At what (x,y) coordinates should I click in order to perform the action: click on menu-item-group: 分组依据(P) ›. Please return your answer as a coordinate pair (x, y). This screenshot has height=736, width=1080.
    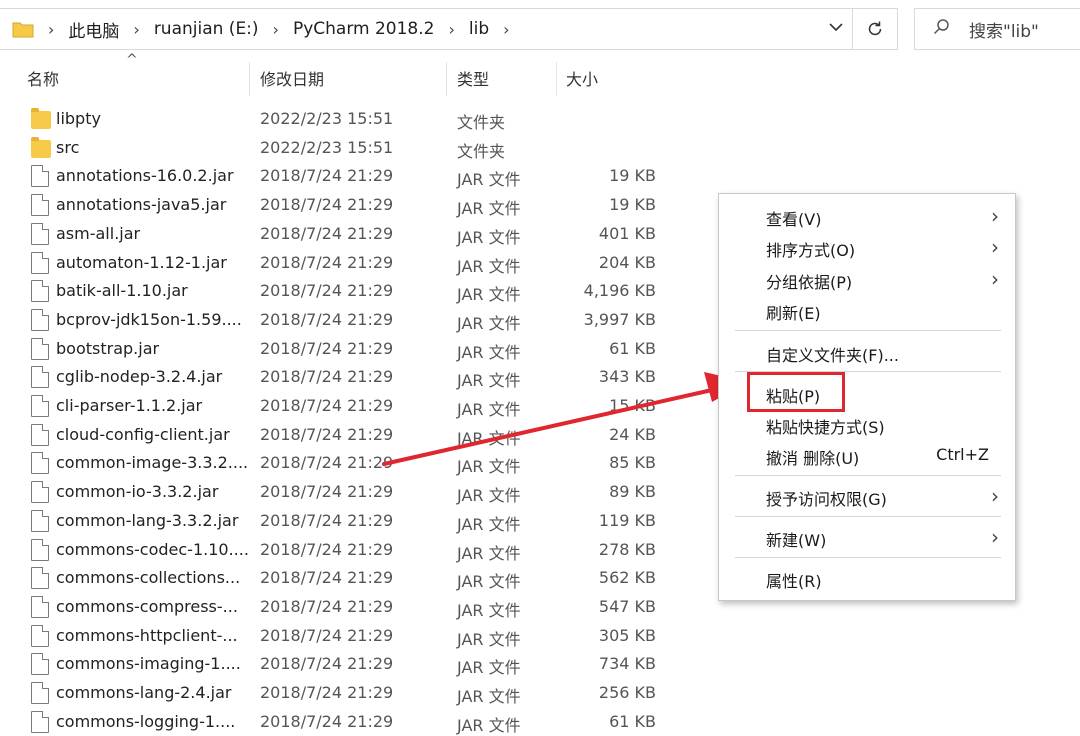
    Looking at the image, I should click on (867, 279).